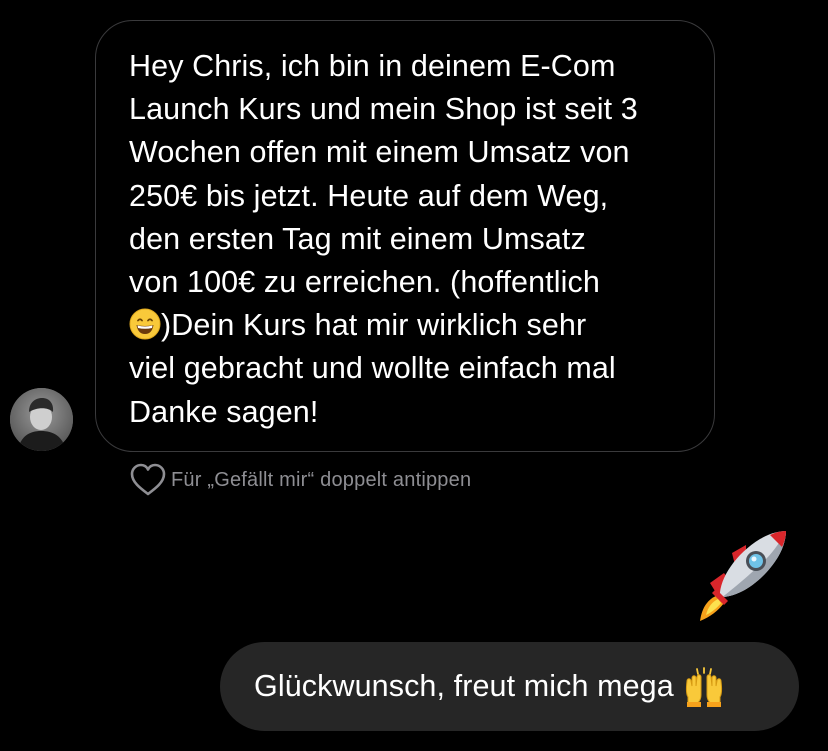 The width and height of the screenshot is (828, 751). I want to click on outgoing-message-bubble: Glückwunsch, freut mich mega, so click(509, 686).